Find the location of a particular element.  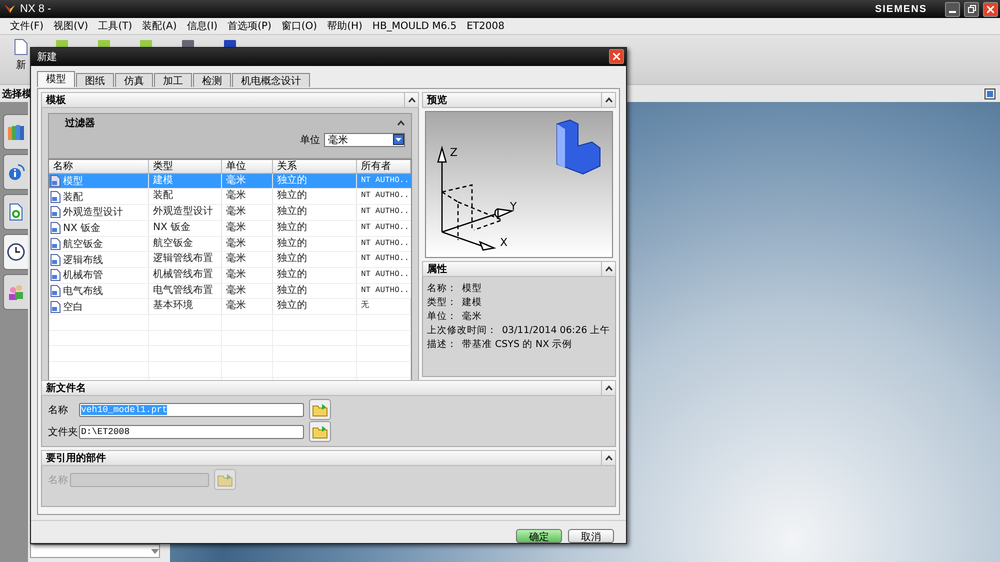

restore-button is located at coordinates (971, 9).